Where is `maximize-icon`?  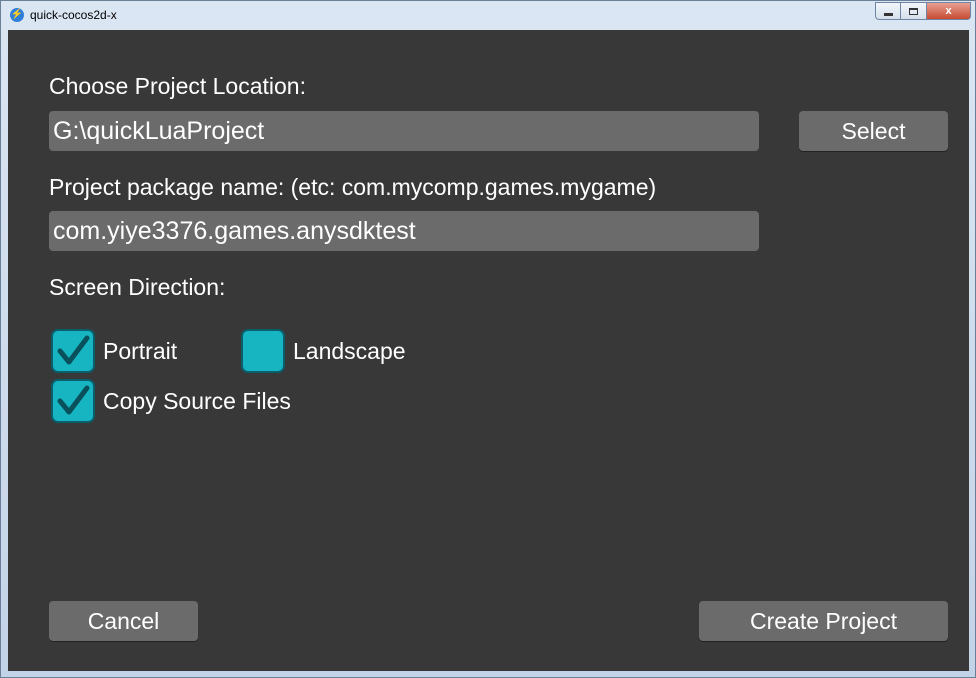
maximize-icon is located at coordinates (913, 11).